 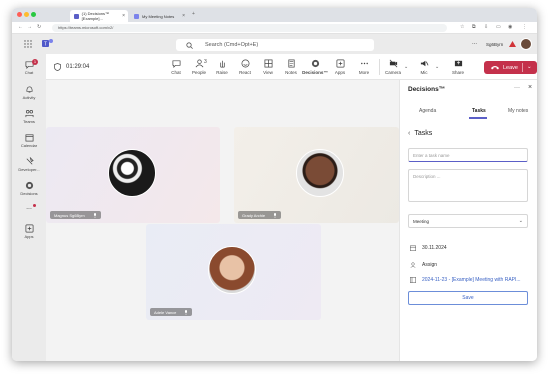 I want to click on toolbar-divider, so click(x=379, y=67).